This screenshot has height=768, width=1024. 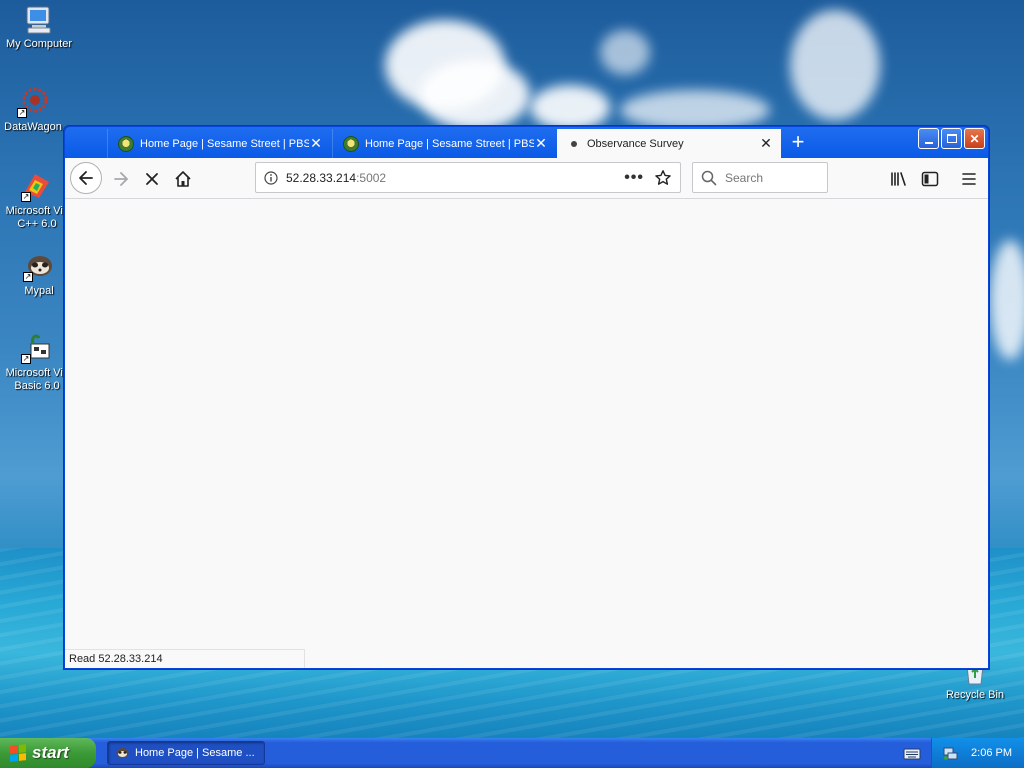 I want to click on desktop-icon-my-computer: My Computer, so click(x=39, y=27).